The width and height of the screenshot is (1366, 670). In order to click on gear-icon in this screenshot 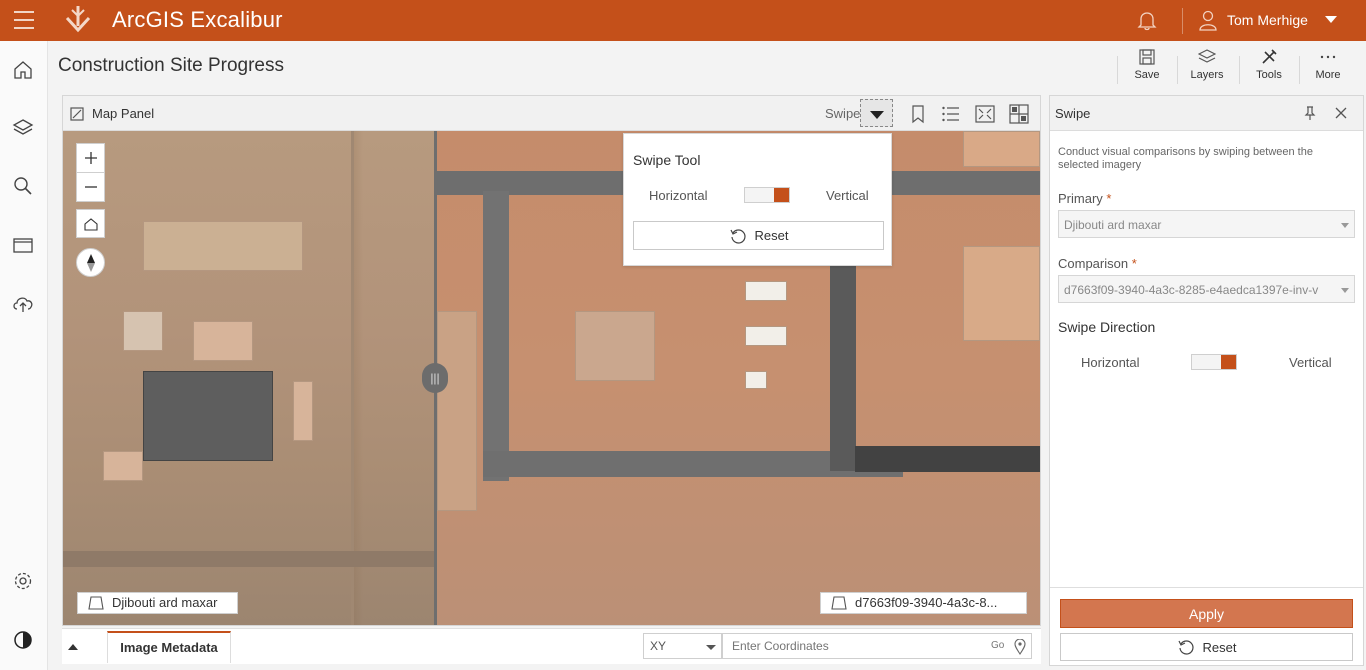, I will do `click(23, 581)`.